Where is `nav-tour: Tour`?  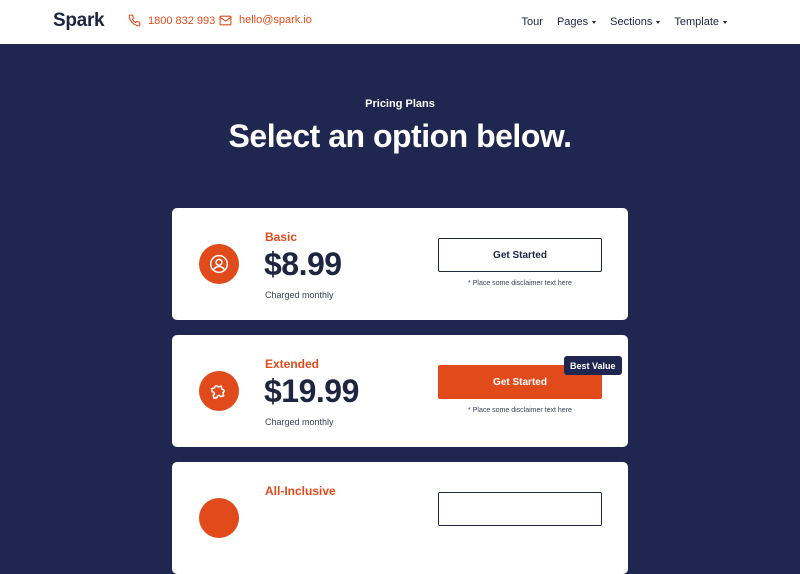
nav-tour: Tour is located at coordinates (532, 22).